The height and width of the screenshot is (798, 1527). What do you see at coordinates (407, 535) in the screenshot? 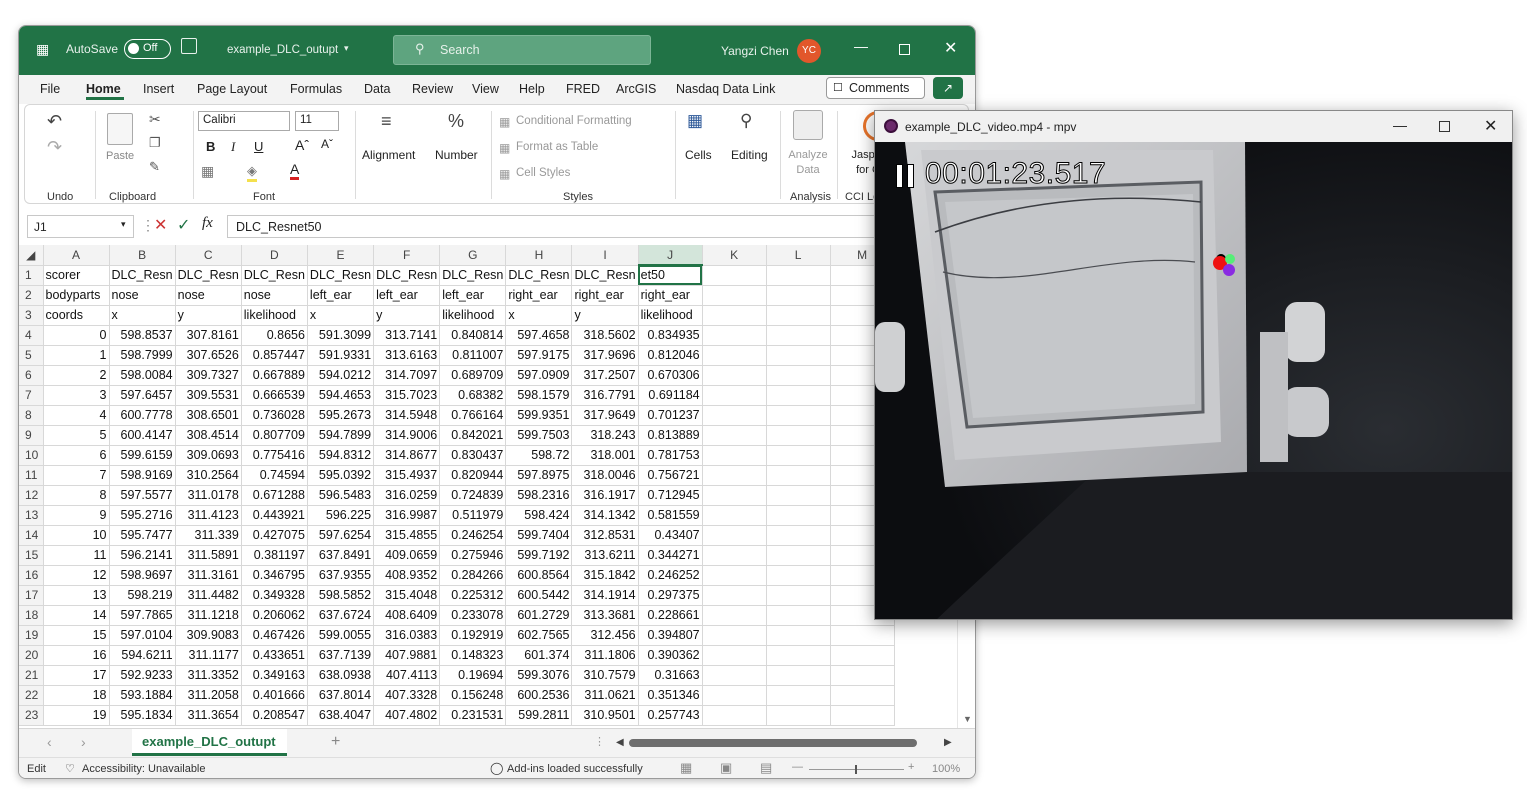
I see `cell: 315.4855` at bounding box center [407, 535].